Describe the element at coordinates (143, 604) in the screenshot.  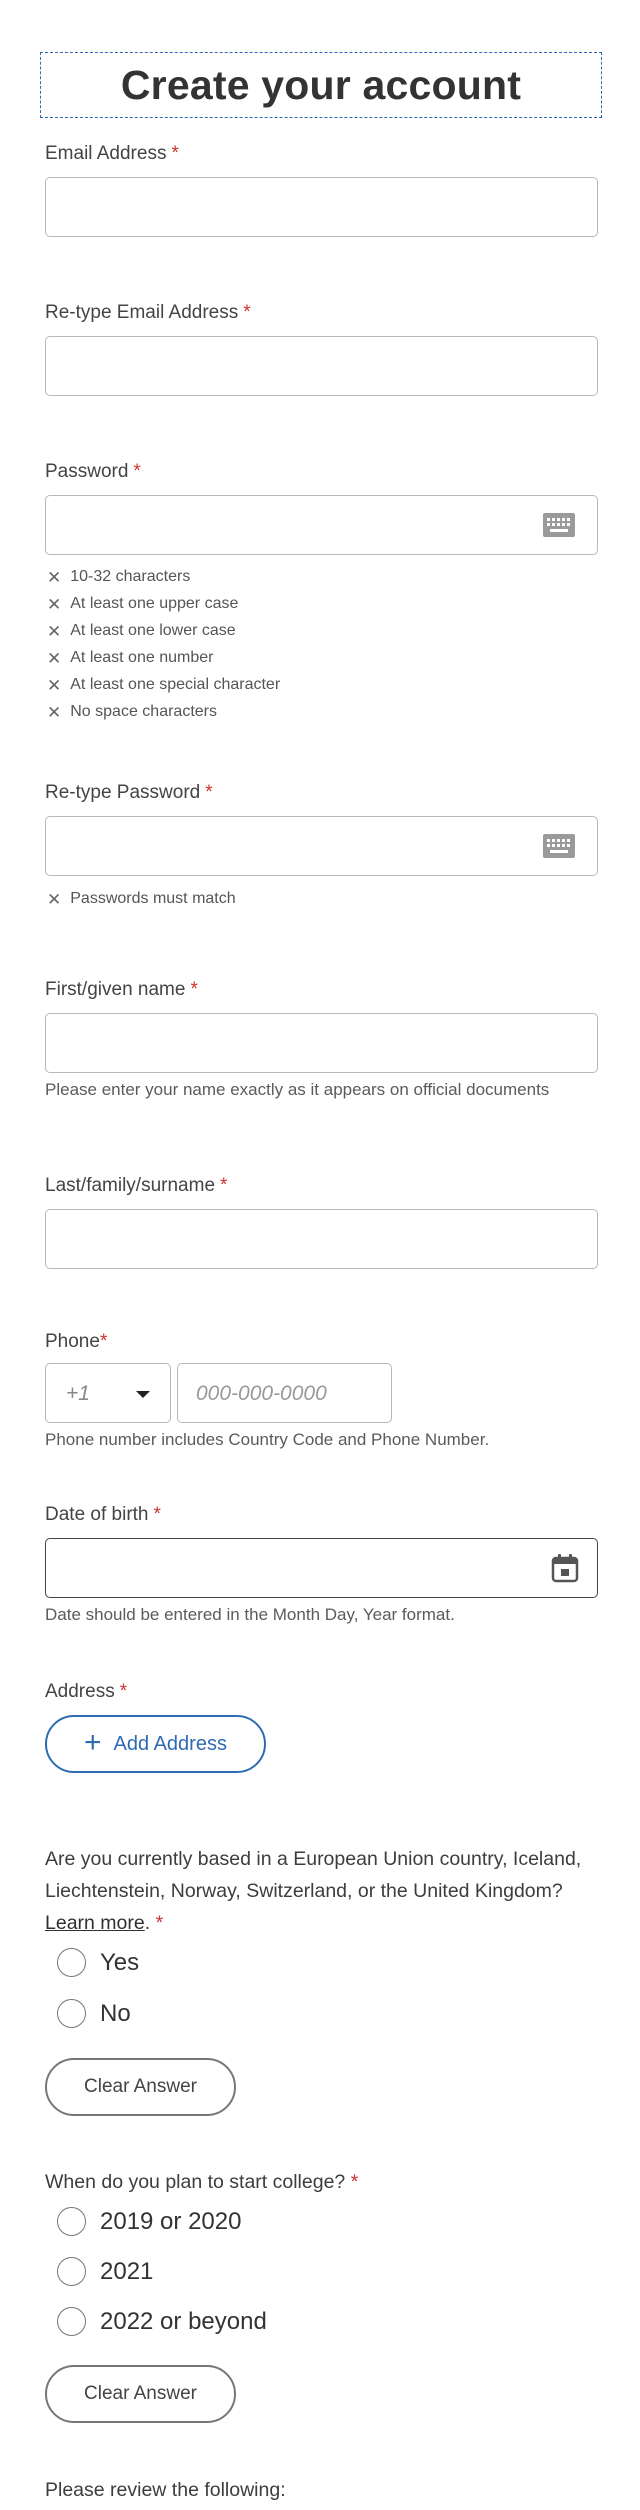
I see `password-rule: ✕ At least one upper case` at that location.